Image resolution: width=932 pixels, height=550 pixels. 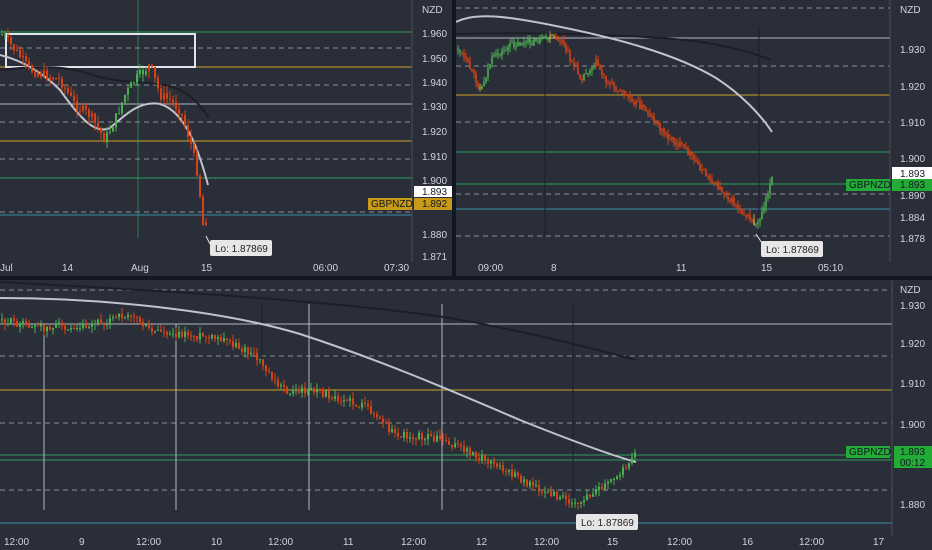 What do you see at coordinates (870, 452) in the screenshot?
I see `svg-text: GBPNZD` at bounding box center [870, 452].